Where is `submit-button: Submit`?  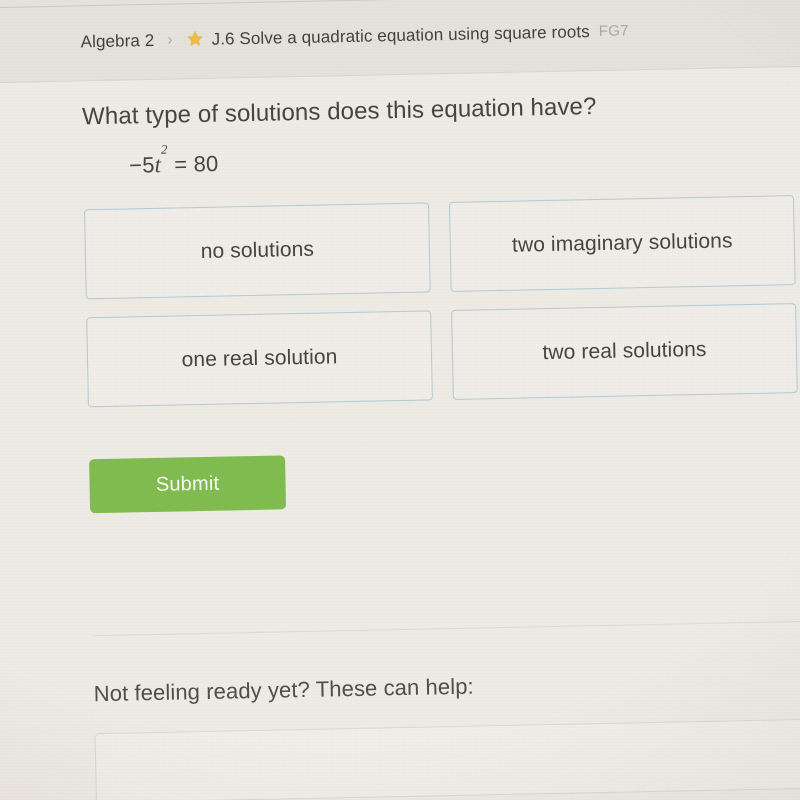
submit-button: Submit is located at coordinates (188, 484).